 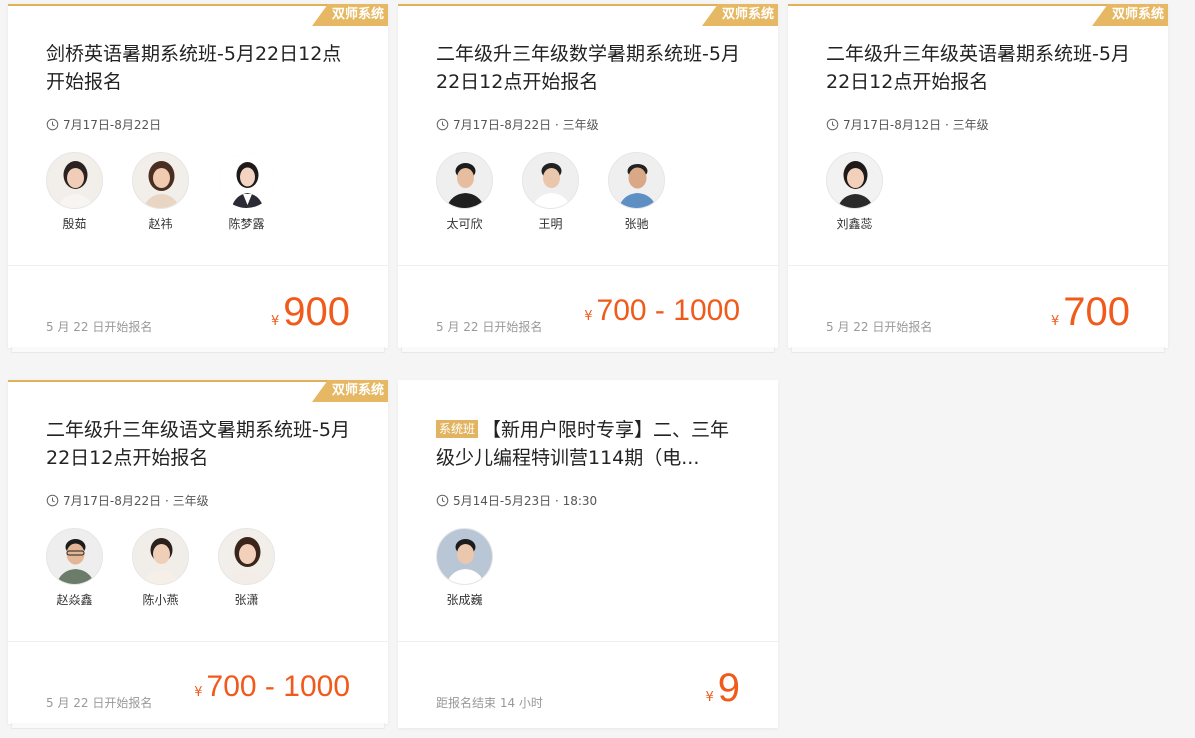 What do you see at coordinates (916, 125) in the screenshot?
I see `schedule-text: 7月17日-8月12日 · 三年级` at bounding box center [916, 125].